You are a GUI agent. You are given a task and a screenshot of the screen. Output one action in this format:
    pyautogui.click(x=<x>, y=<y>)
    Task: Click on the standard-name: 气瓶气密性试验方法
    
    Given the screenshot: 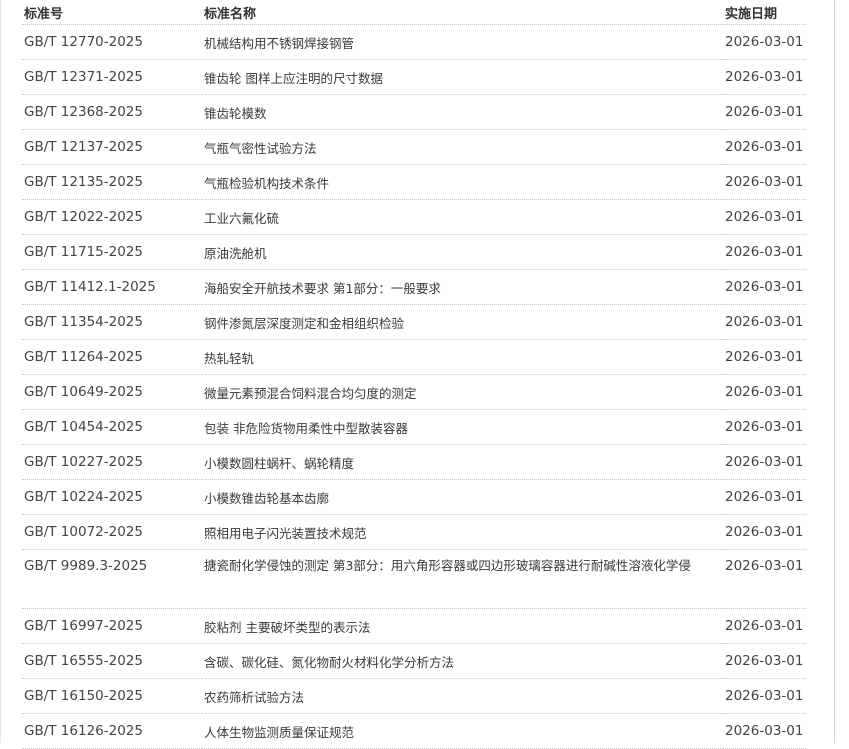 What is the action you would take?
    pyautogui.click(x=462, y=147)
    